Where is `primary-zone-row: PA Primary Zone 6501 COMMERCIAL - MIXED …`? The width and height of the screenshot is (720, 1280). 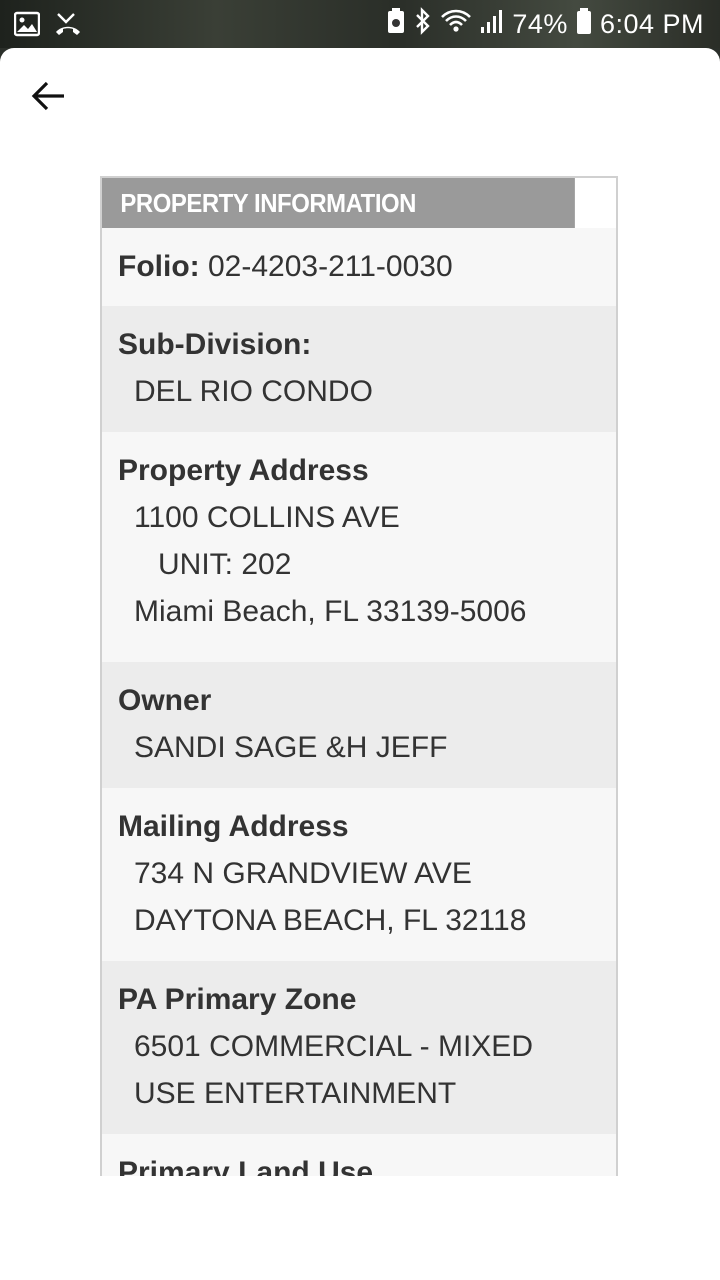 primary-zone-row: PA Primary Zone 6501 COMMERCIAL - MIXED … is located at coordinates (359, 1047).